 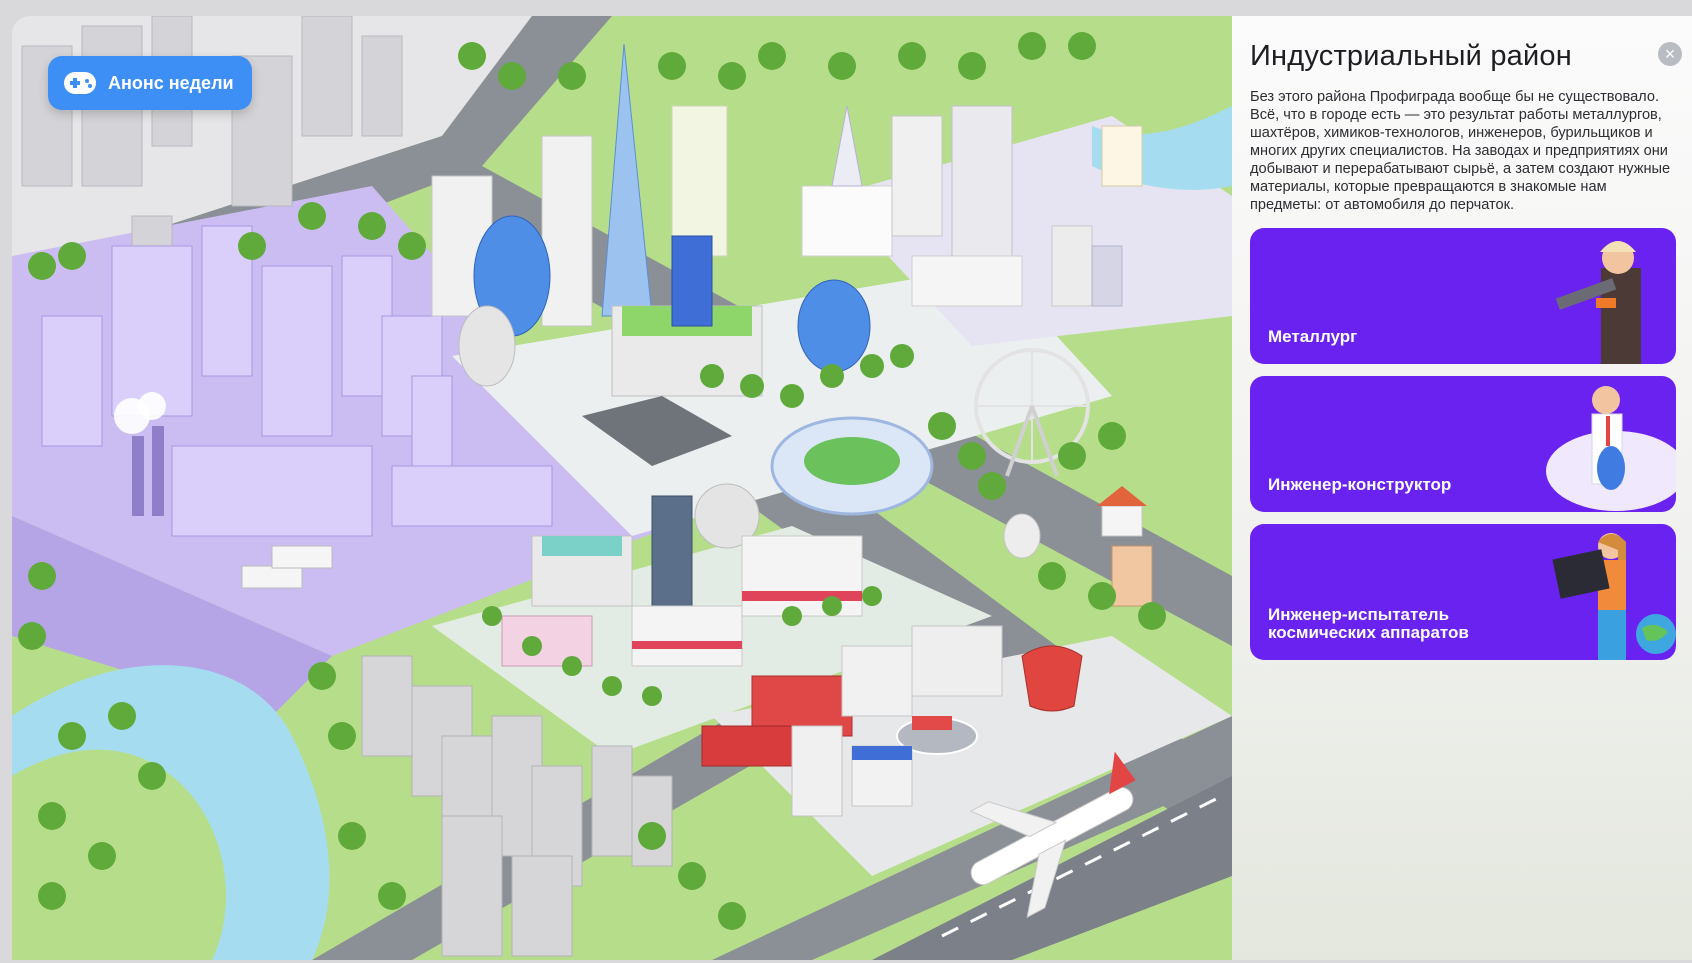 I want to click on announce-week-button: Анонс недели, so click(x=150, y=83).